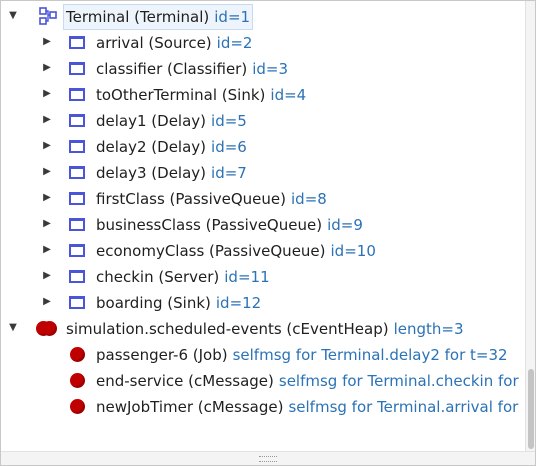 This screenshot has height=466, width=536. Describe the element at coordinates (530, 226) in the screenshot. I see `vertical-scrollbar` at that location.